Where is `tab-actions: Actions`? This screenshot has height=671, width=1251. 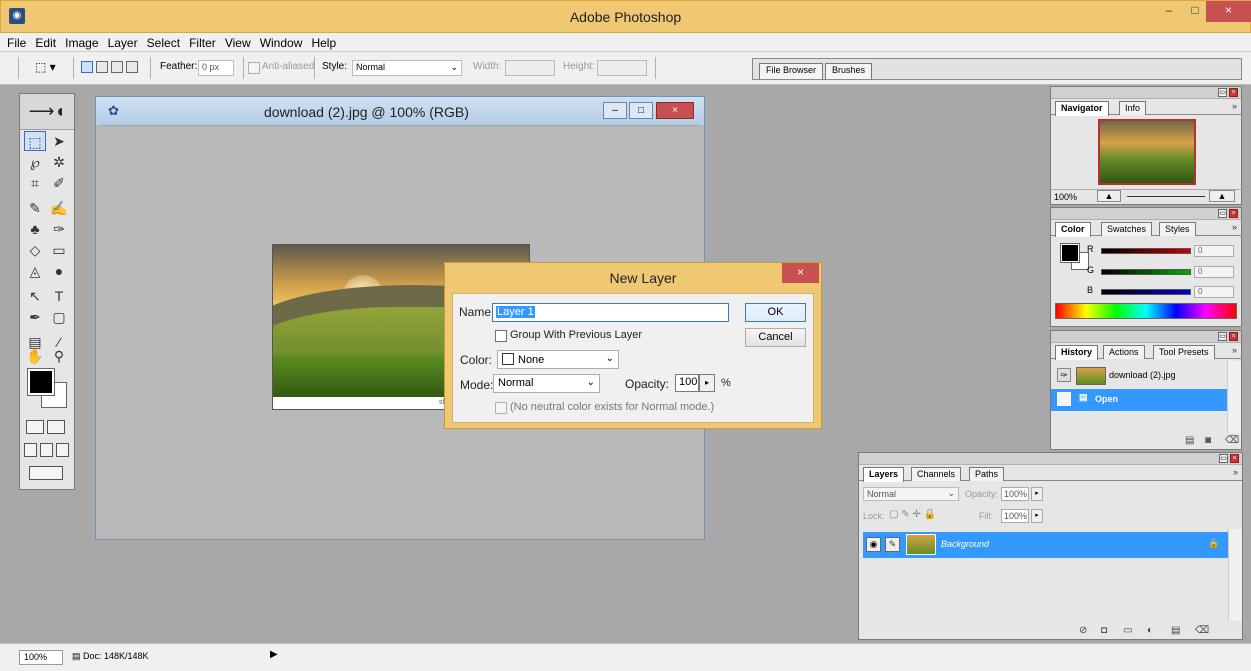 tab-actions: Actions is located at coordinates (1124, 352).